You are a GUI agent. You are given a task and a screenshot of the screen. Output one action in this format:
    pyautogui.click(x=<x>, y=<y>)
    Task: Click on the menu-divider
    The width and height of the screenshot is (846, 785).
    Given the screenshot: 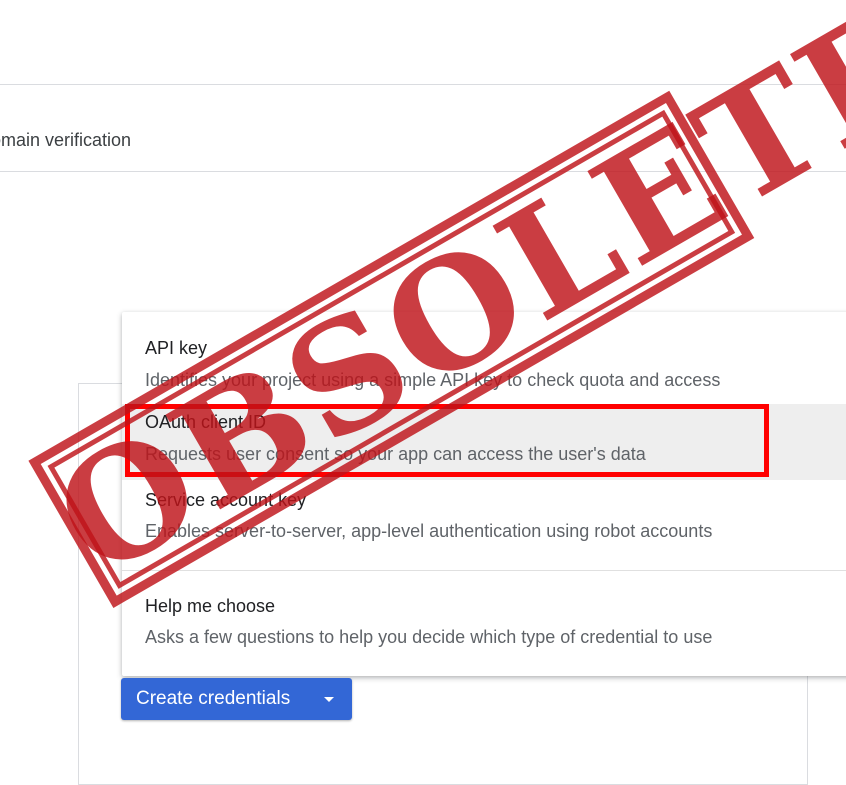 What is the action you would take?
    pyautogui.click(x=484, y=570)
    